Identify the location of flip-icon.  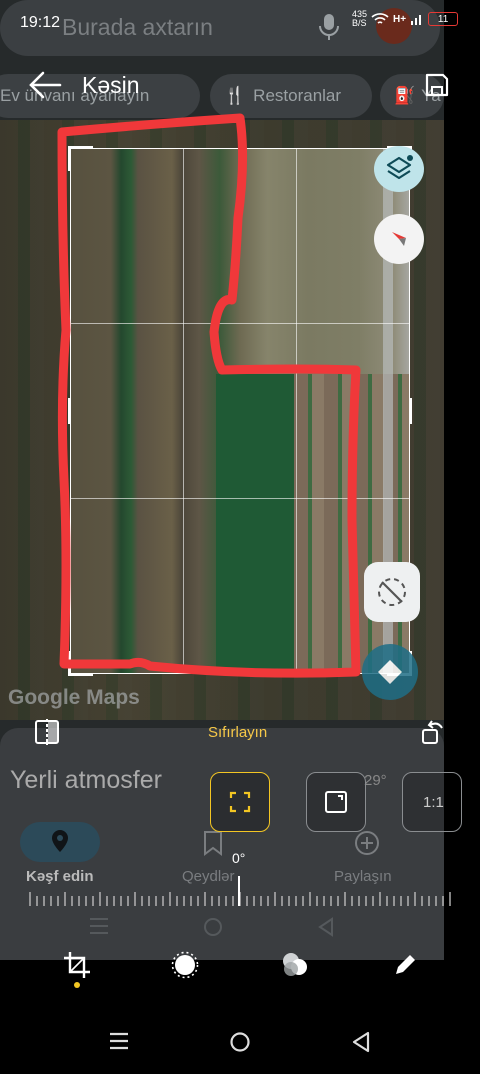
(47, 732).